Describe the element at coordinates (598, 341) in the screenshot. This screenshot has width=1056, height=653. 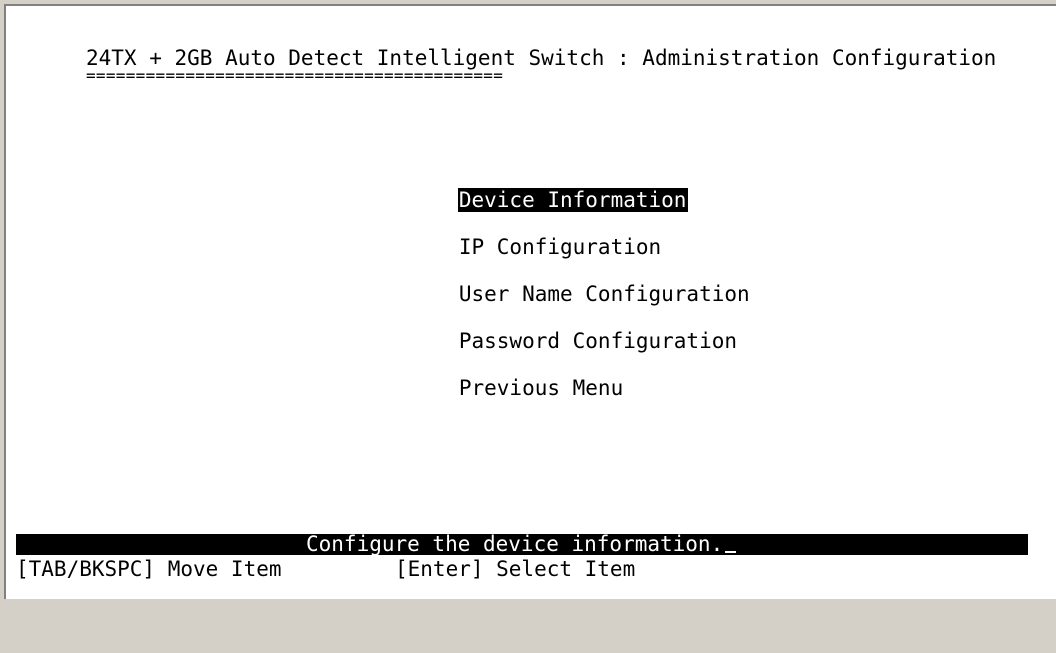
I see `menu-item-label: Password Configuration` at that location.